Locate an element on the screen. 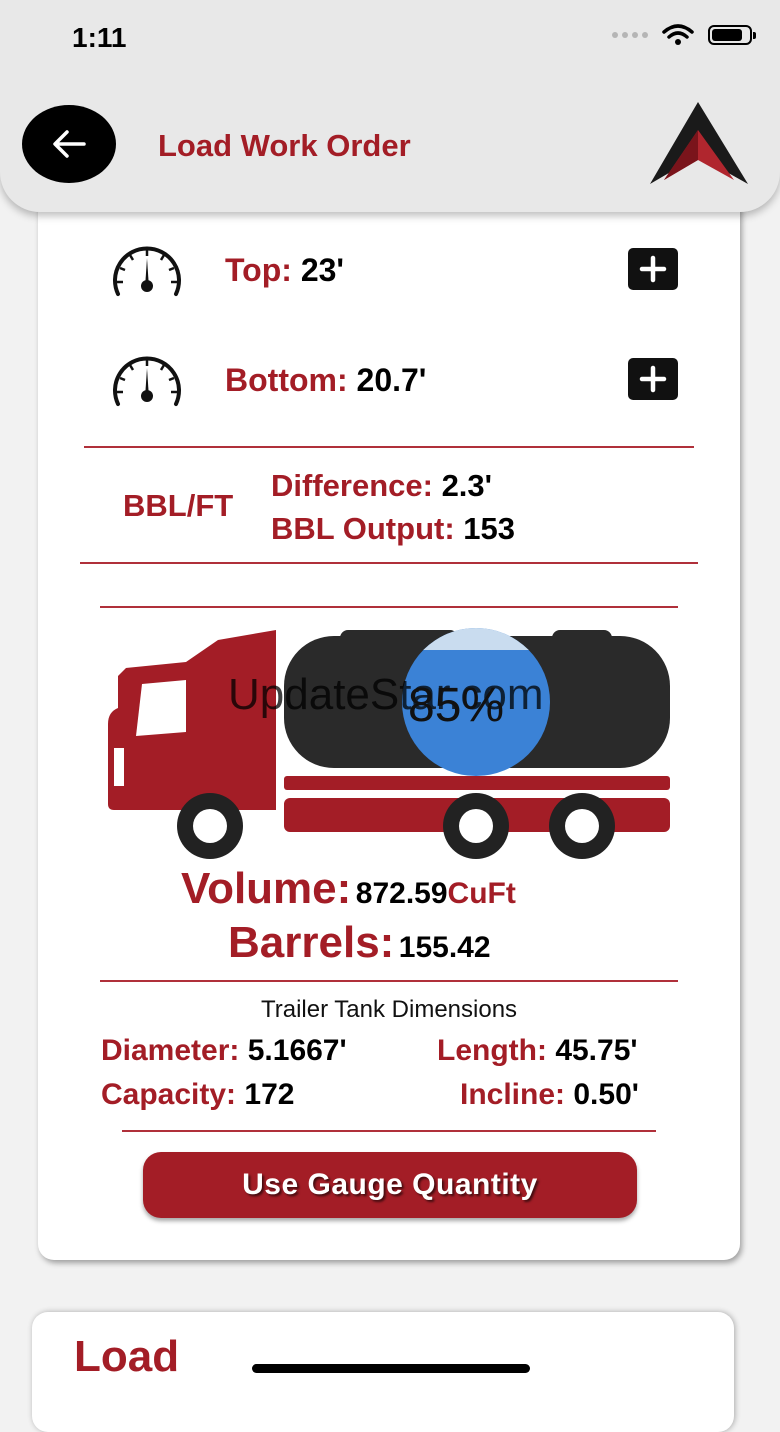 The height and width of the screenshot is (1432, 780). volume-value: 872.59 is located at coordinates (401, 893).